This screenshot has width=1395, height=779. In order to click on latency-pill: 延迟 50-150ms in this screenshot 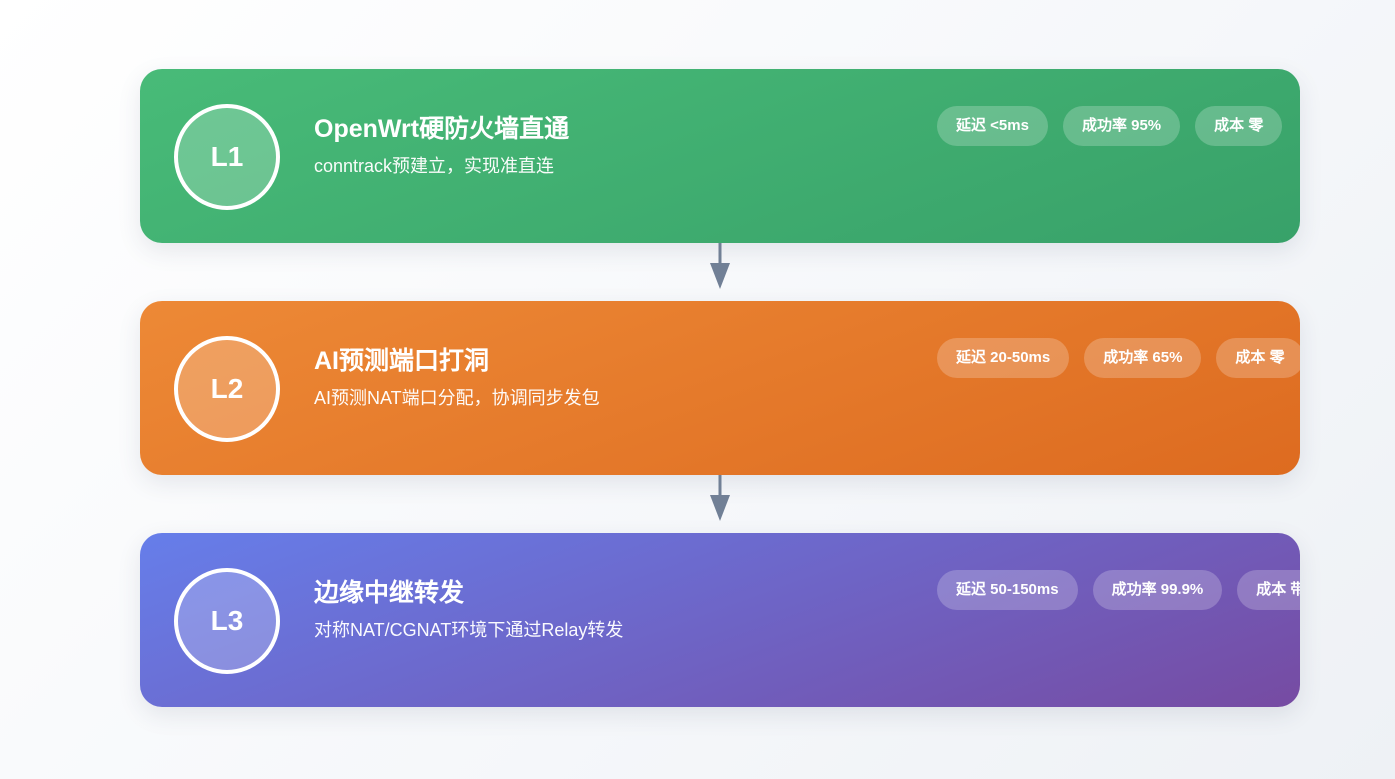, I will do `click(1007, 590)`.